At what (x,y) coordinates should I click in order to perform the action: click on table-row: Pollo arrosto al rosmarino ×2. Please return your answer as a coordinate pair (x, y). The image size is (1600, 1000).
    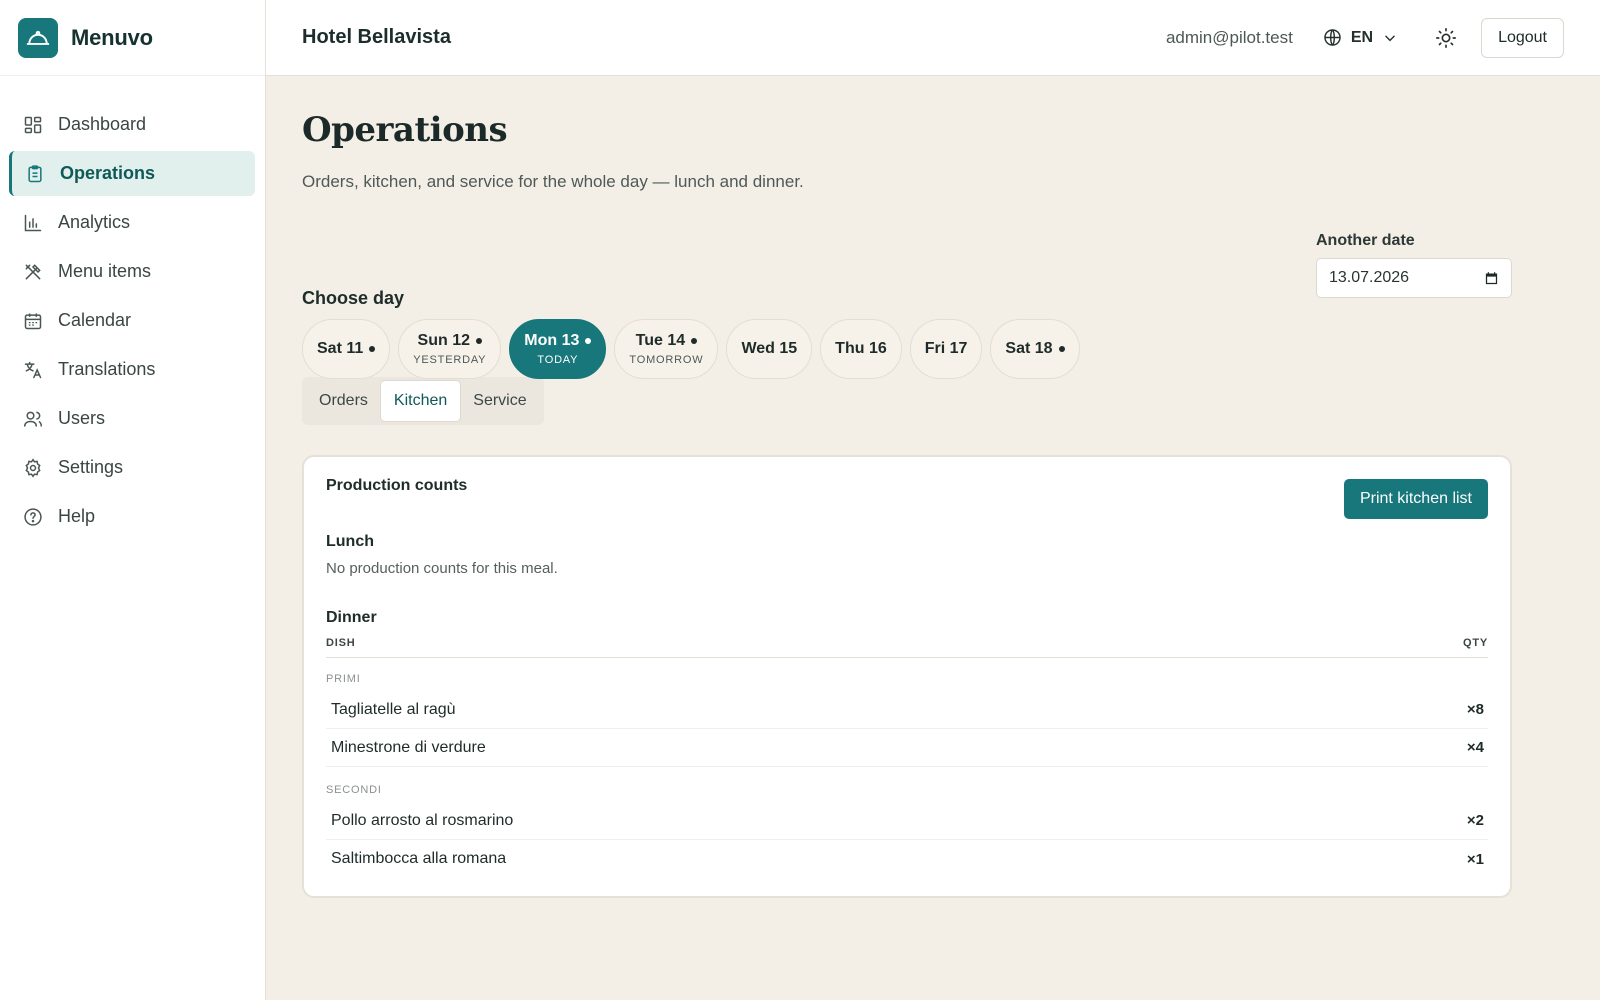
    Looking at the image, I should click on (907, 821).